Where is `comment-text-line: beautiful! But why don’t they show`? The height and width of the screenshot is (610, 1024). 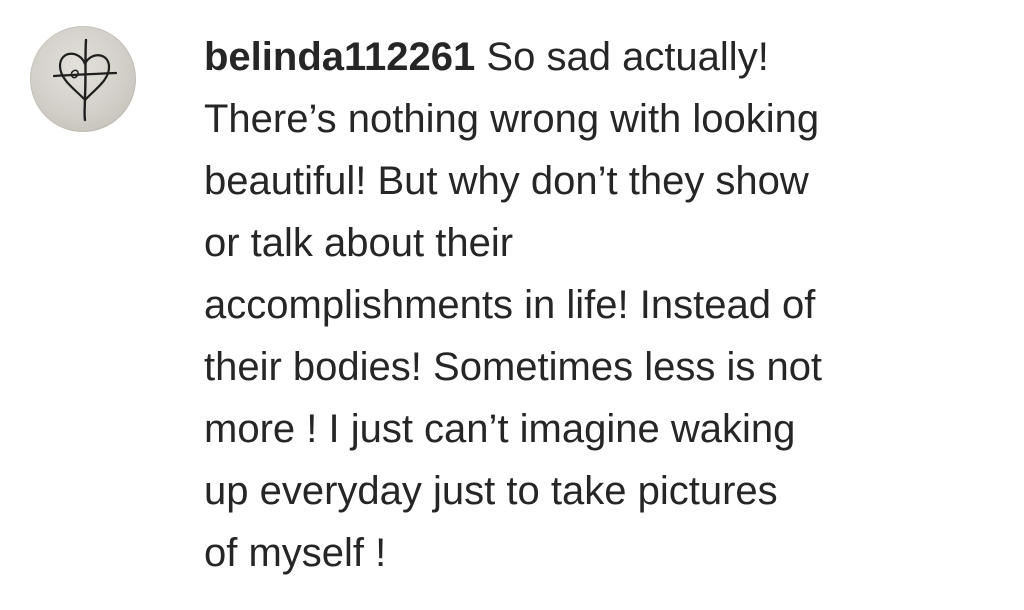
comment-text-line: beautiful! But why don’t they show is located at coordinates (506, 181).